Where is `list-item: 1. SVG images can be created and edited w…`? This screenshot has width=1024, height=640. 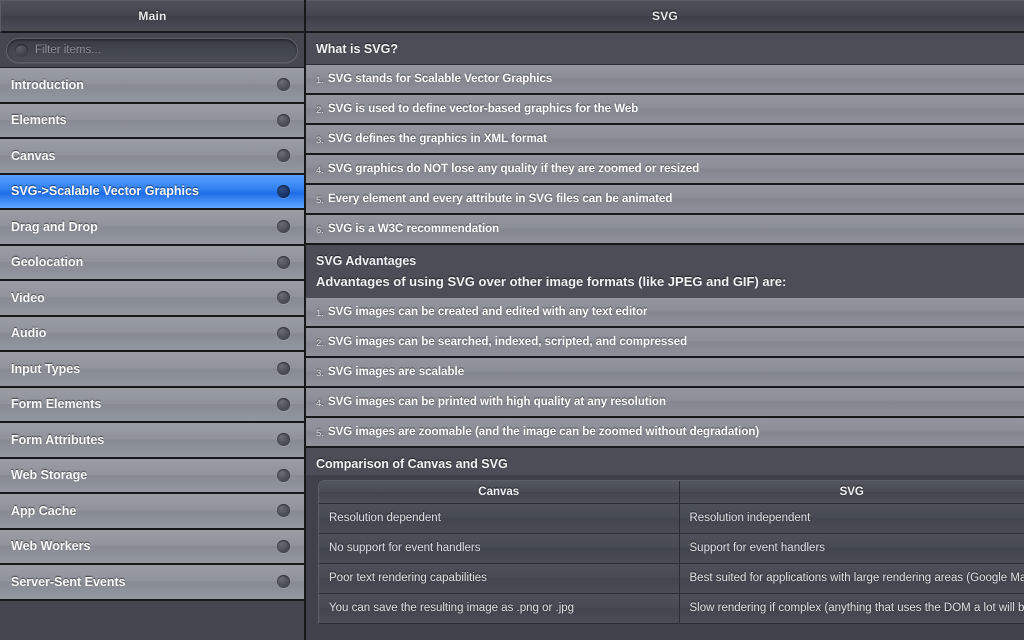
list-item: 1. SVG images can be created and edited w… is located at coordinates (665, 313).